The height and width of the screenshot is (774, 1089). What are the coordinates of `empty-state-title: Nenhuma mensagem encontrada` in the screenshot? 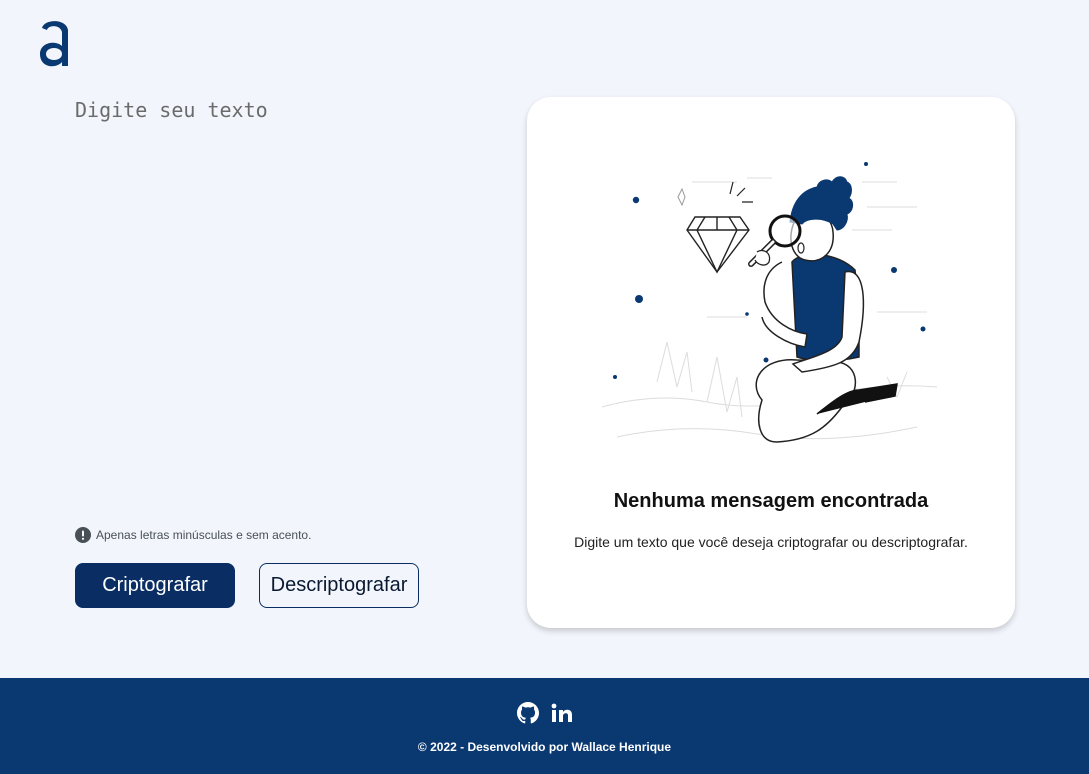 It's located at (771, 501).